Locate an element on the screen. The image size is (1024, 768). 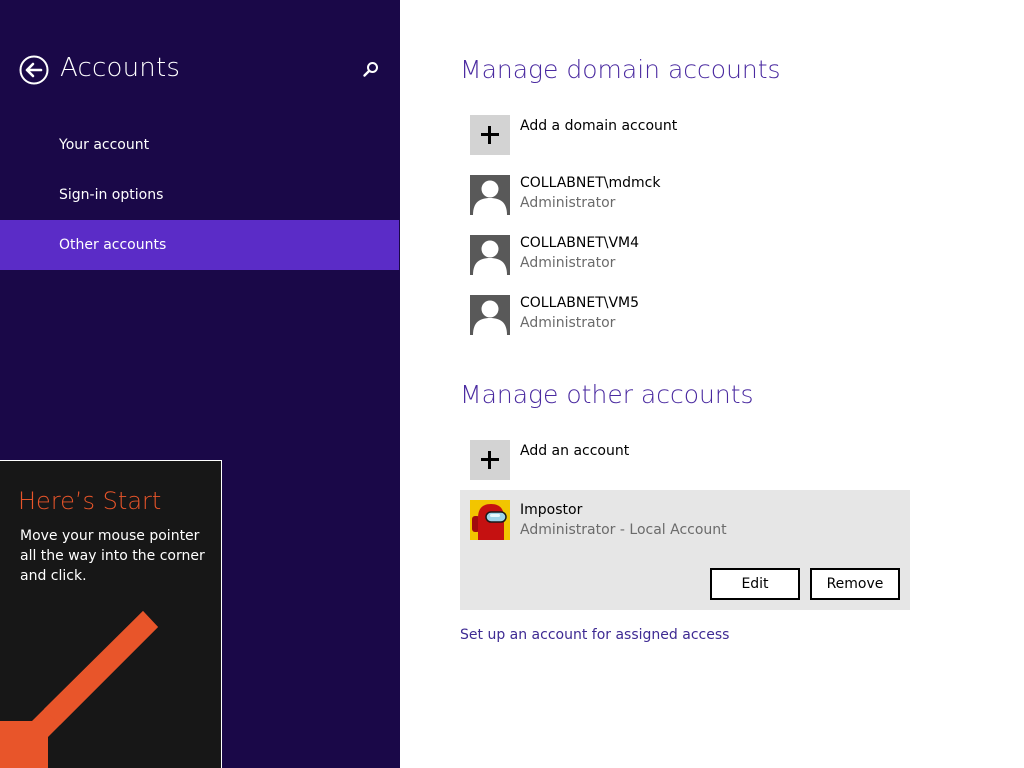
domain-account-item: COLLABNET\mdmck Administrator is located at coordinates (680, 197).